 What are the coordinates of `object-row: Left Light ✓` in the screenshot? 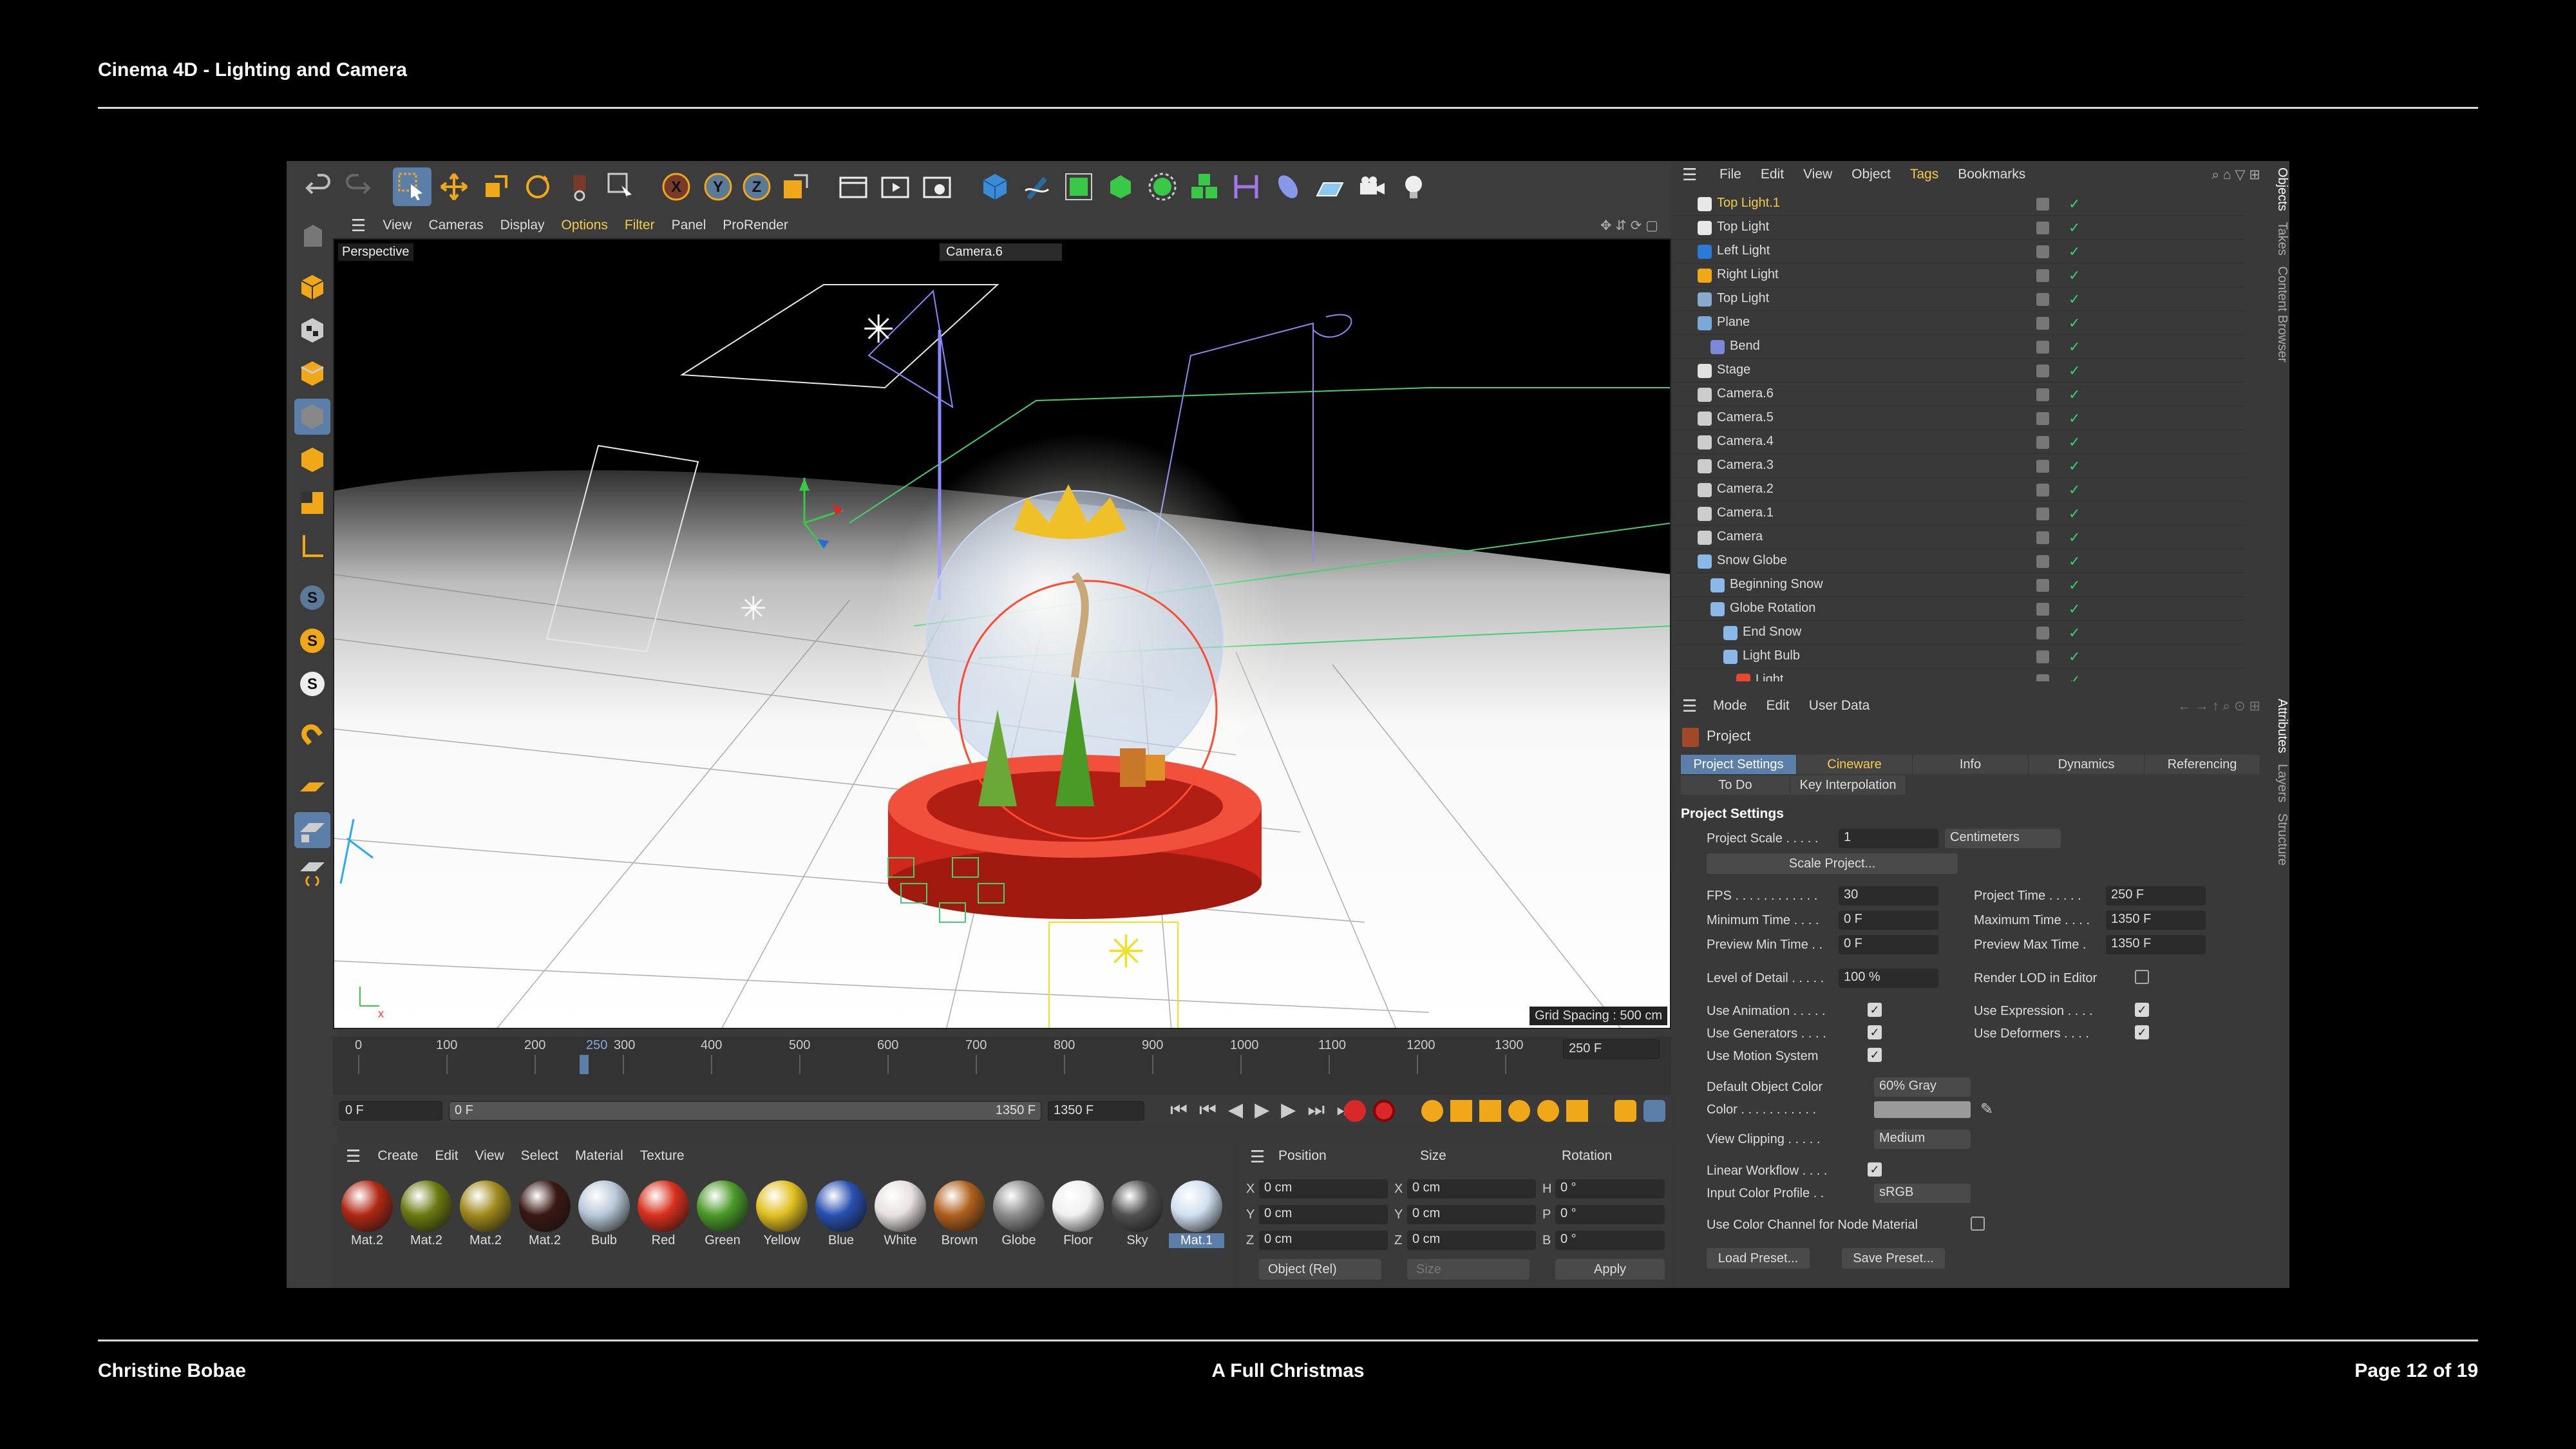 It's located at (1959, 251).